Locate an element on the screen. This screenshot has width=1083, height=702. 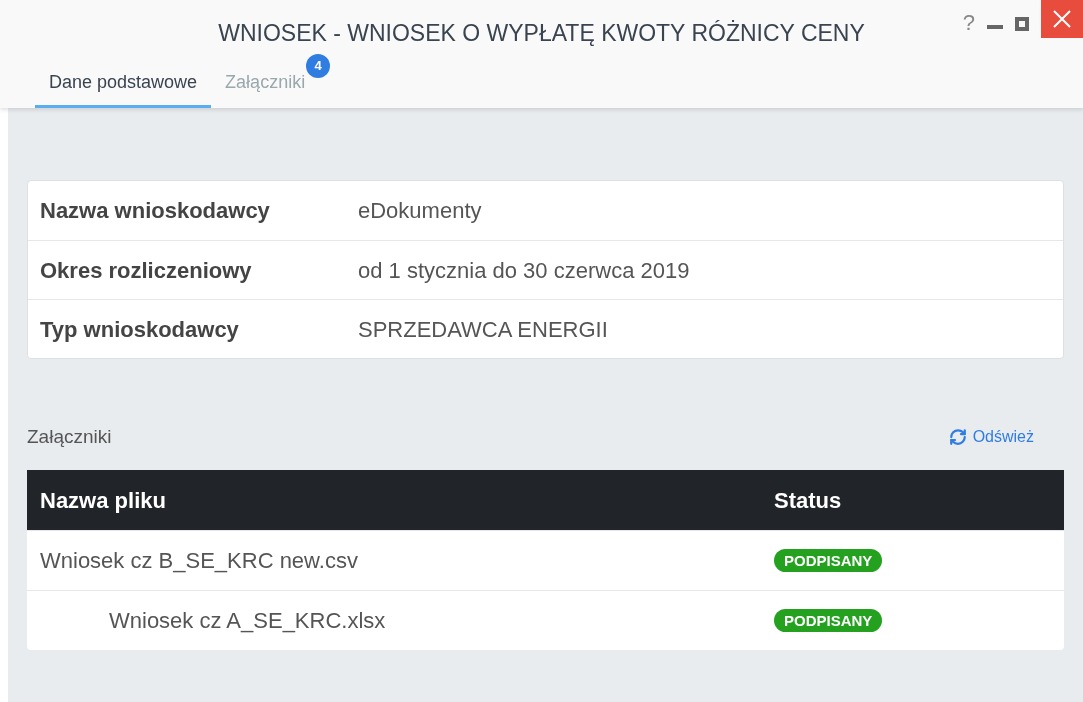
column-header: Nazwa pliku is located at coordinates (103, 500).